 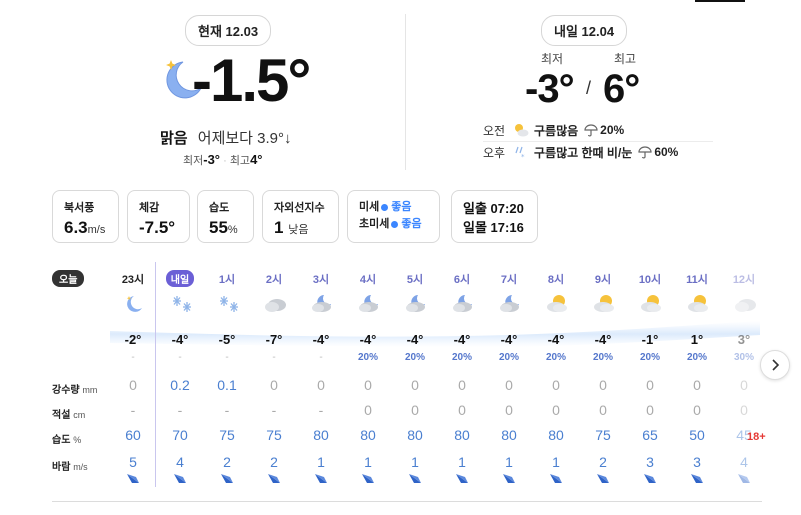 What do you see at coordinates (368, 435) in the screenshot?
I see `hour-humidity: 80` at bounding box center [368, 435].